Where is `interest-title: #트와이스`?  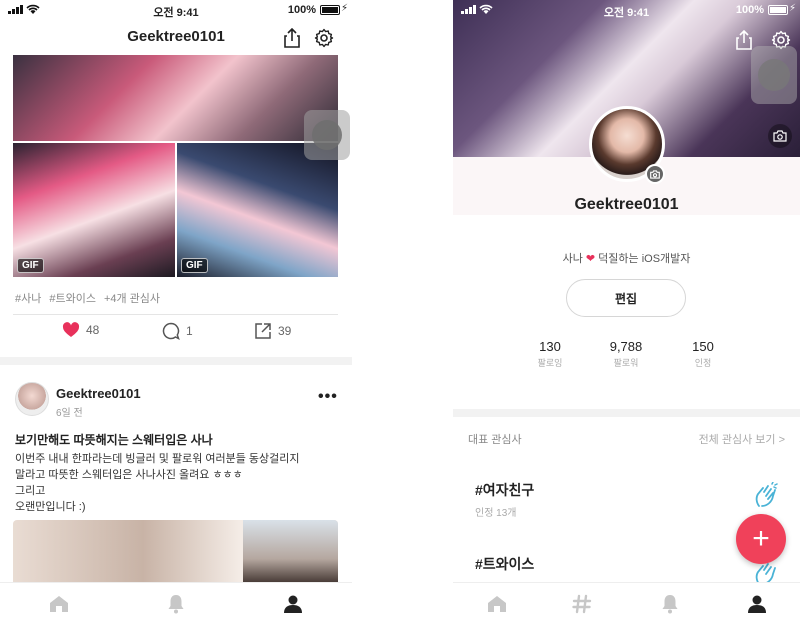
interest-title: #트와이스 is located at coordinates (505, 564).